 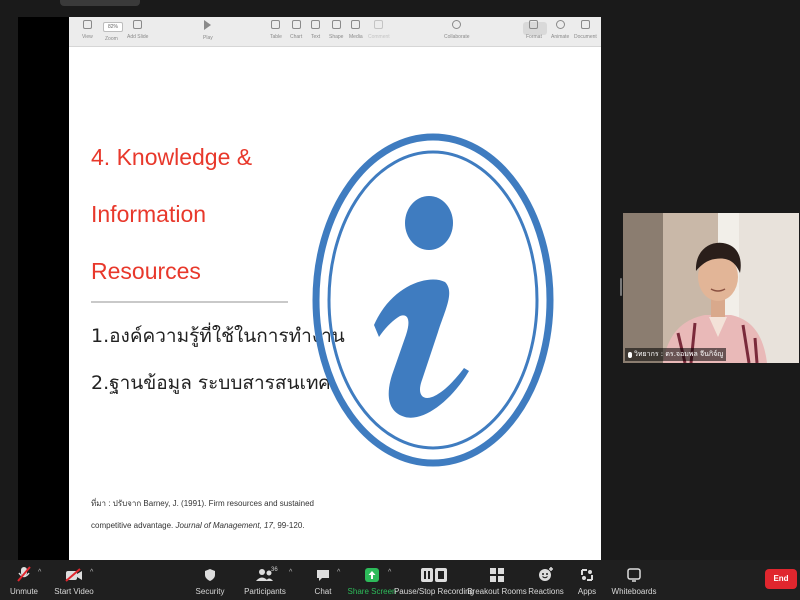 I want to click on recording-label: Pause/Stop Recording, so click(x=434, y=591).